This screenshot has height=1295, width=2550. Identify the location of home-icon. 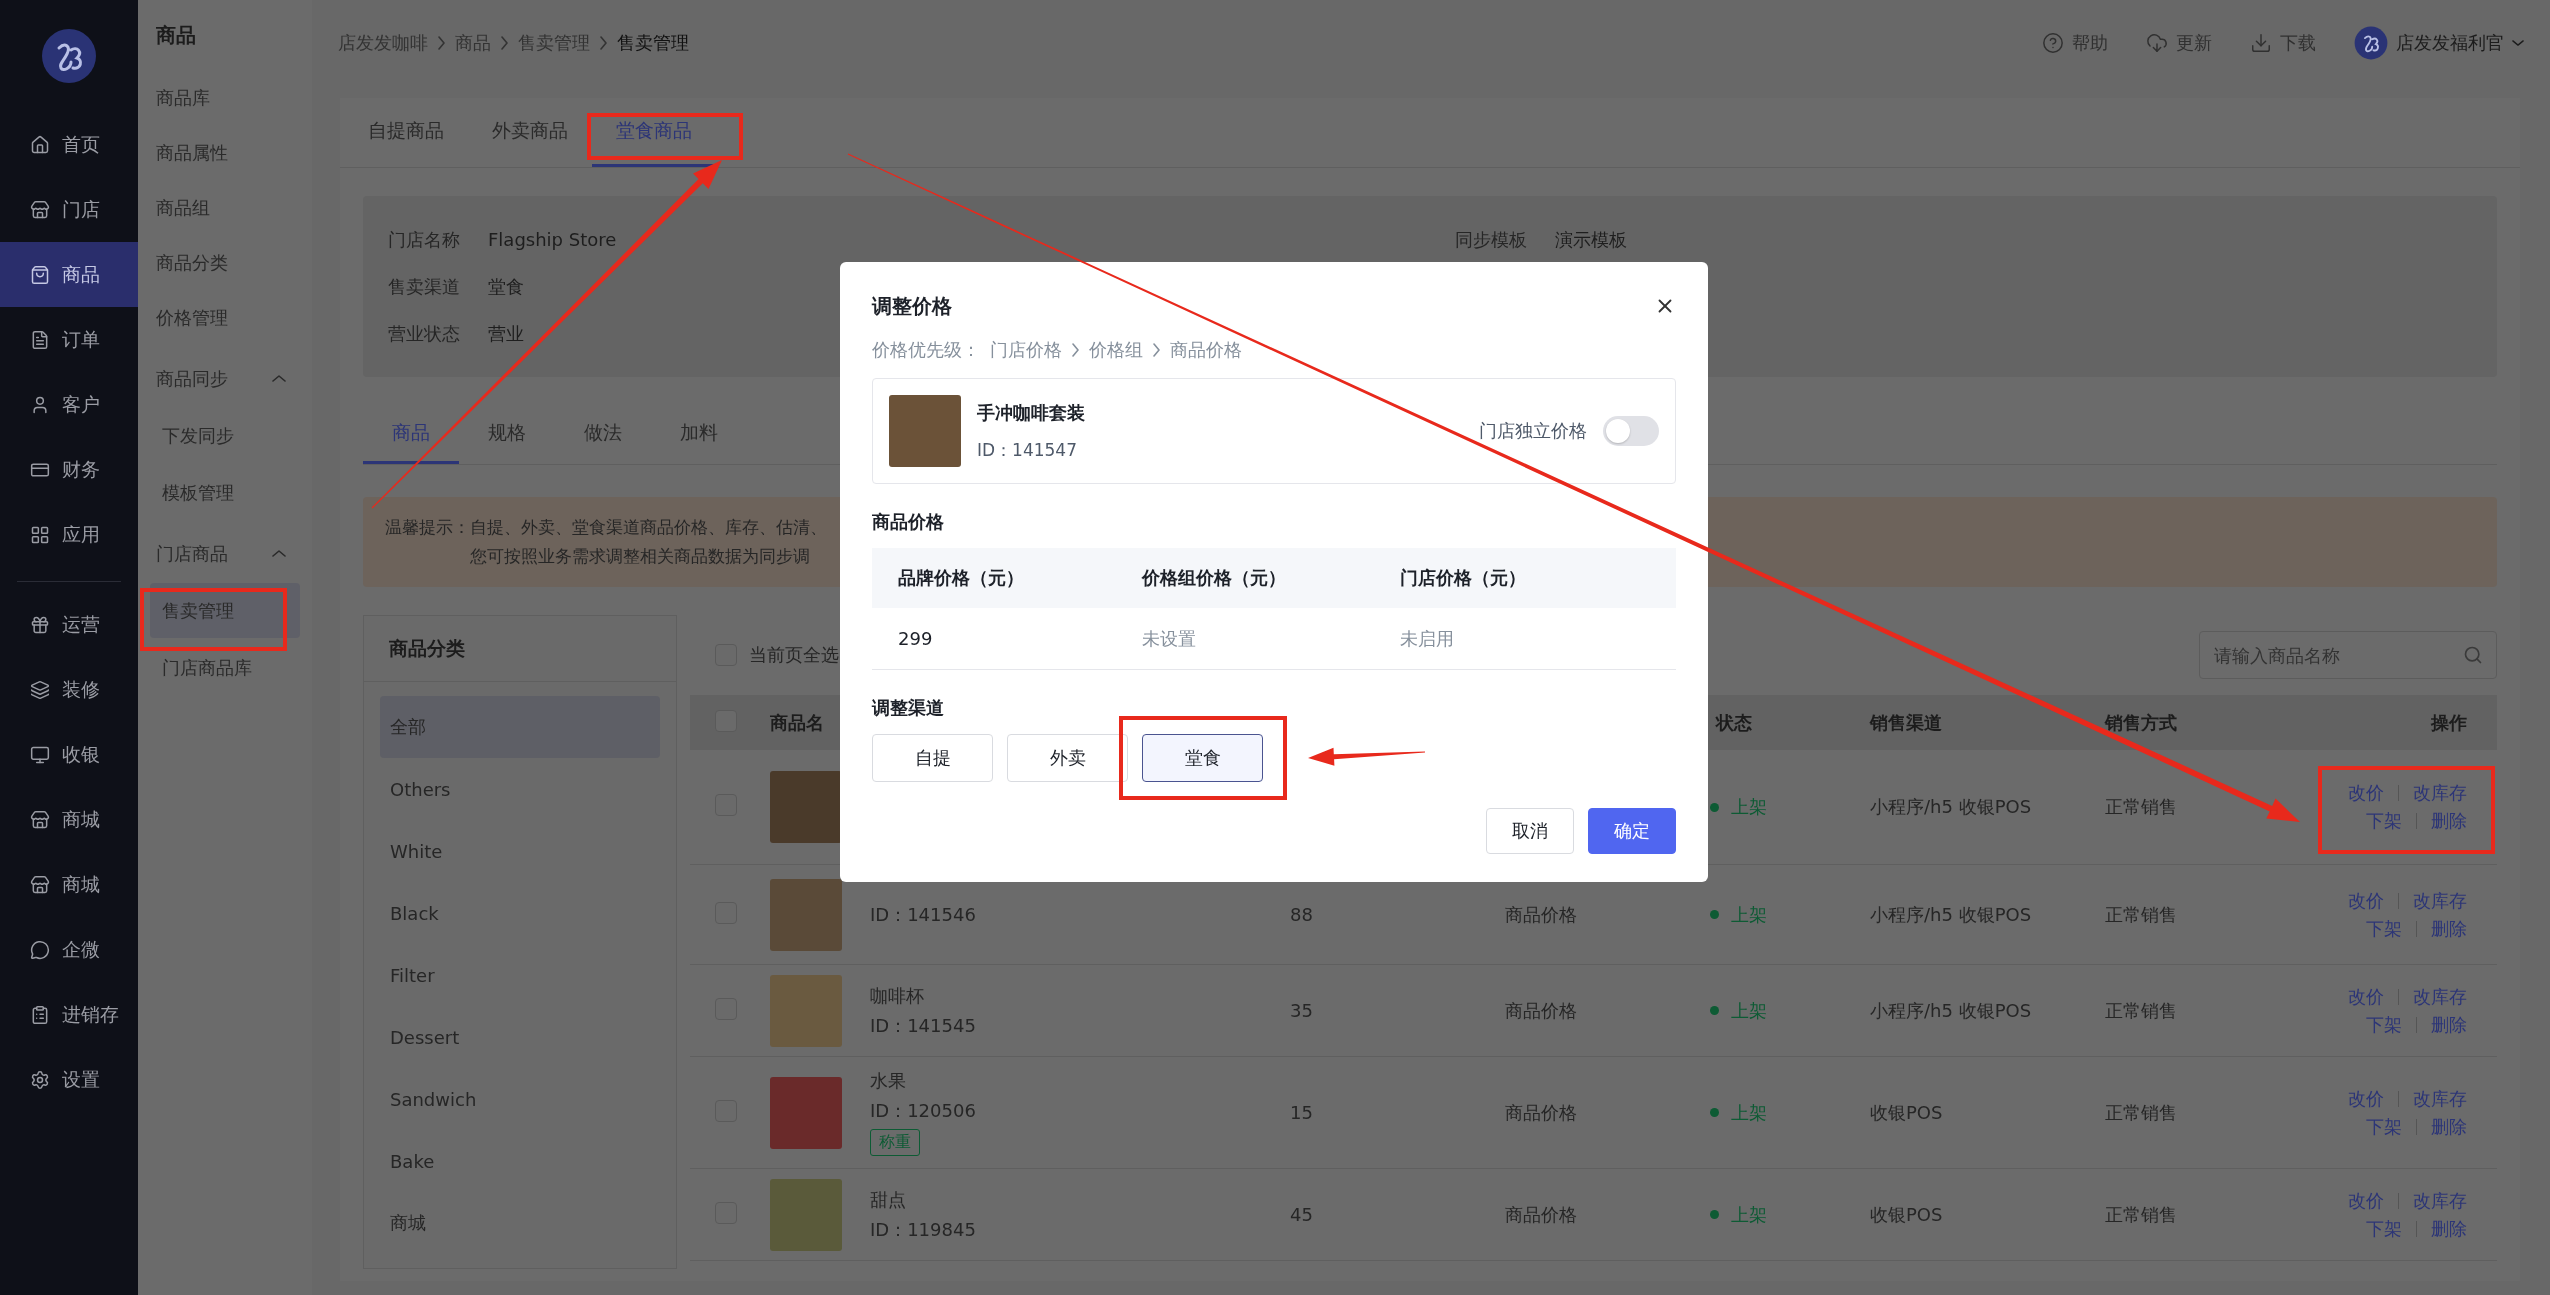
(40, 144).